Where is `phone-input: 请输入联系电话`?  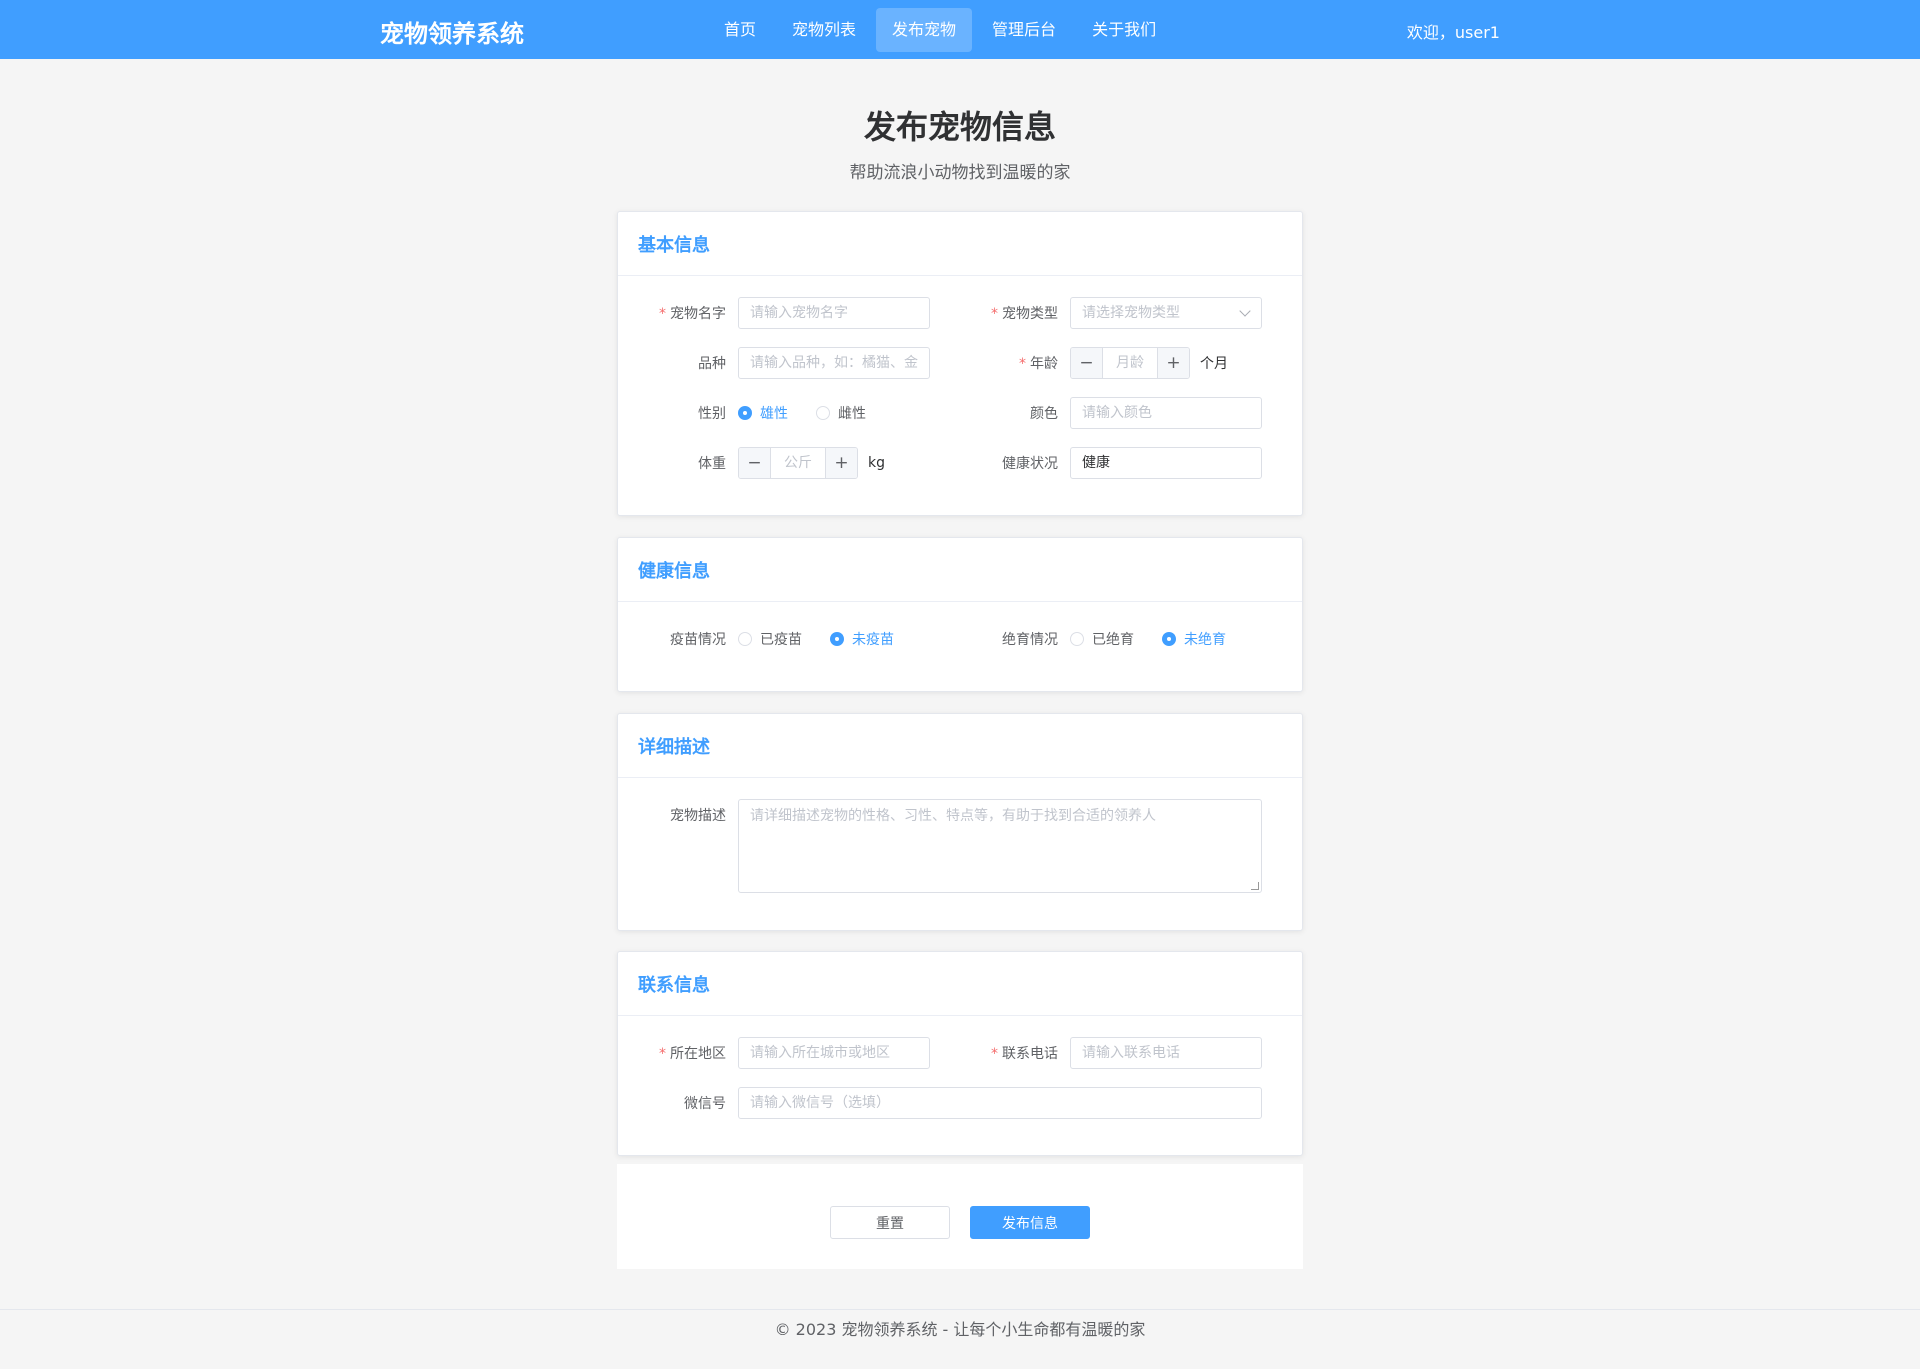
phone-input: 请输入联系电话 is located at coordinates (1166, 1053).